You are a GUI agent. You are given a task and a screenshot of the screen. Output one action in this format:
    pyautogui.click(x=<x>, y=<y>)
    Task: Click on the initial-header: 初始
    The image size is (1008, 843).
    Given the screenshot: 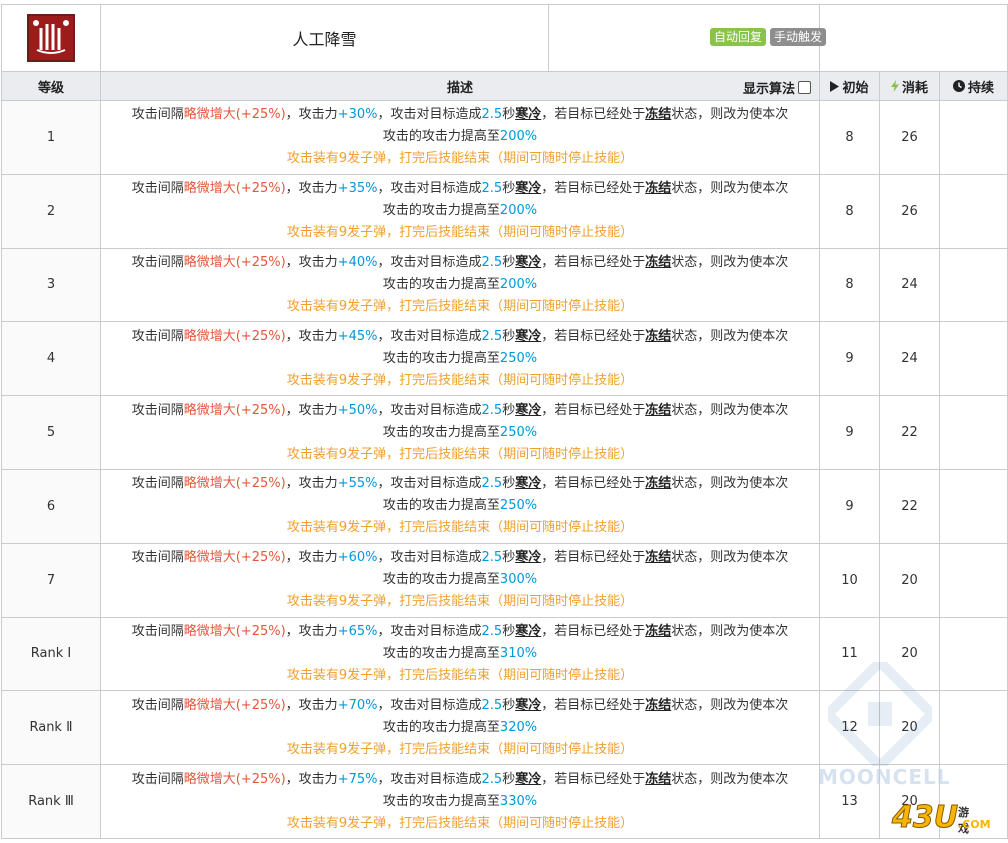 What is the action you would take?
    pyautogui.click(x=849, y=86)
    